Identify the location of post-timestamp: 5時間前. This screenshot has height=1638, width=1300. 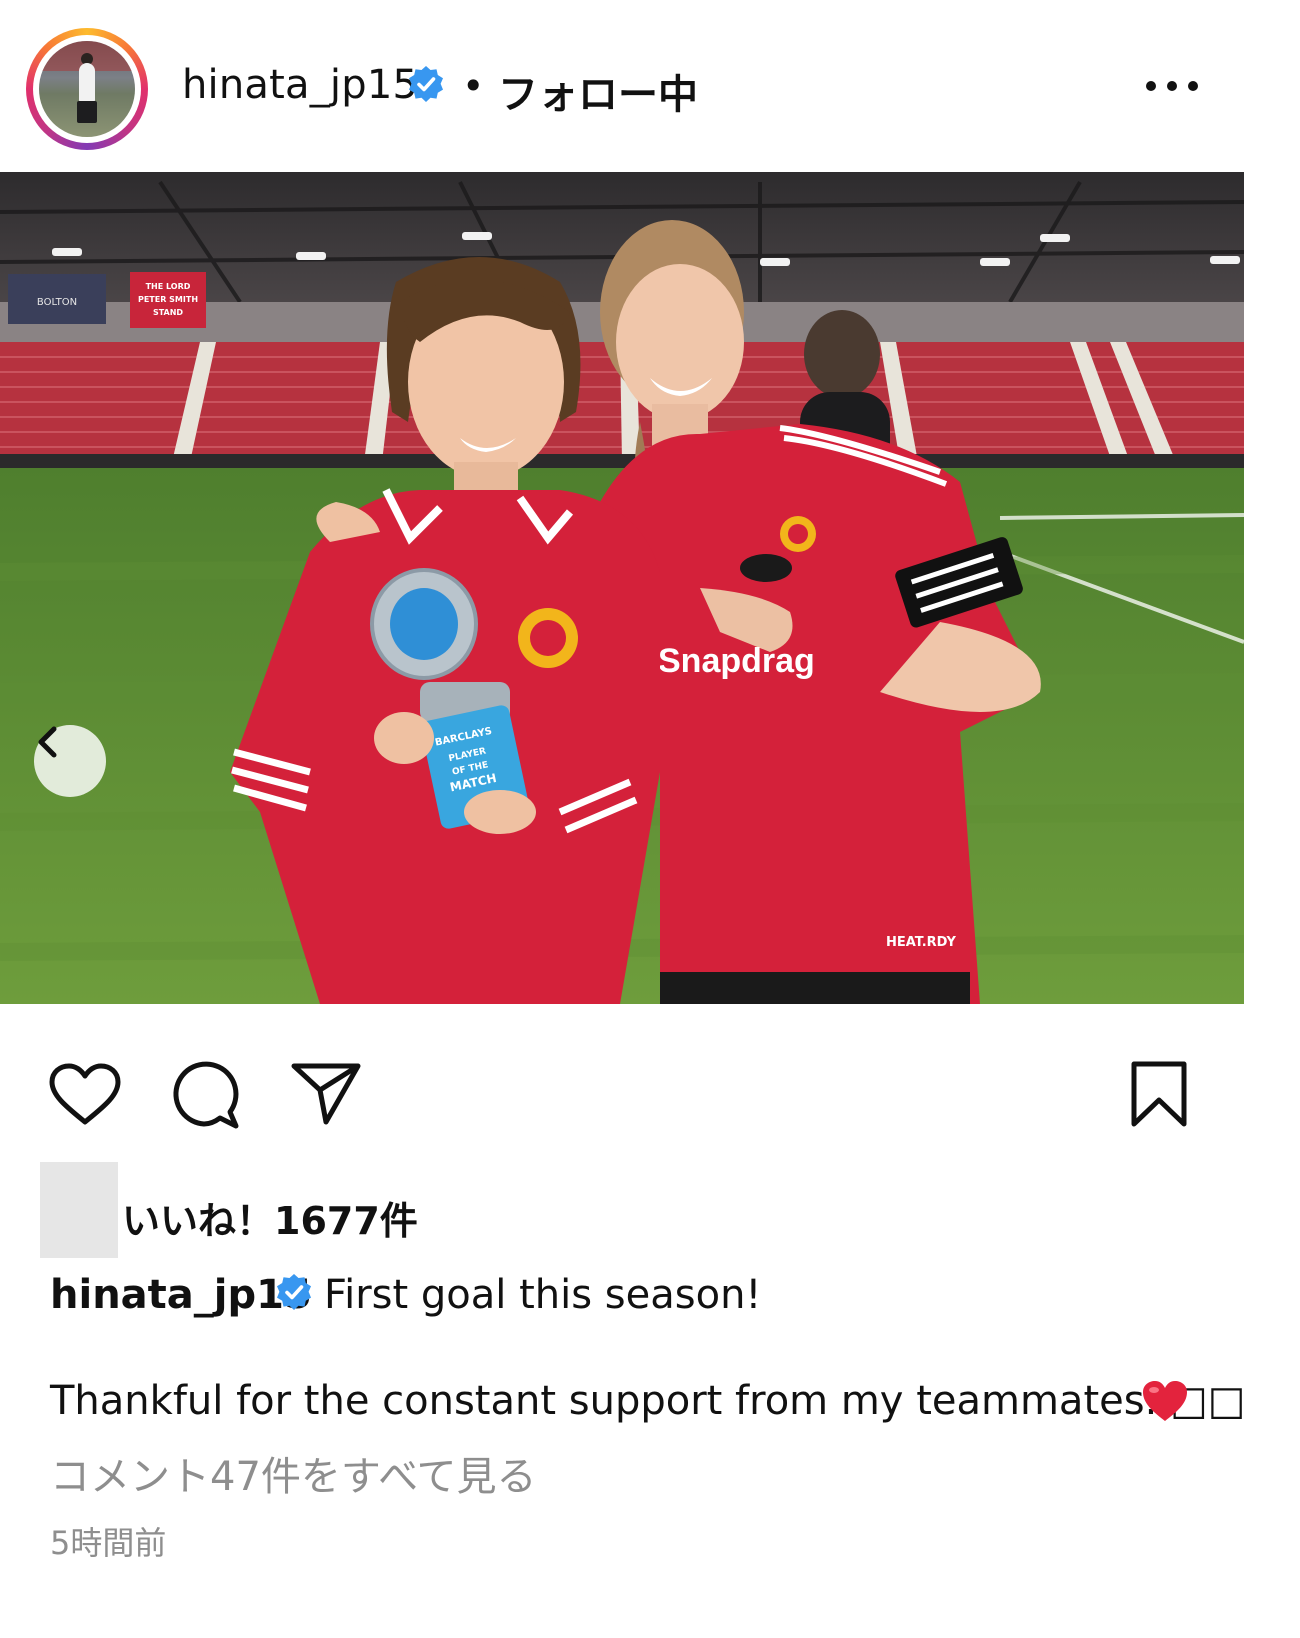
(108, 1543).